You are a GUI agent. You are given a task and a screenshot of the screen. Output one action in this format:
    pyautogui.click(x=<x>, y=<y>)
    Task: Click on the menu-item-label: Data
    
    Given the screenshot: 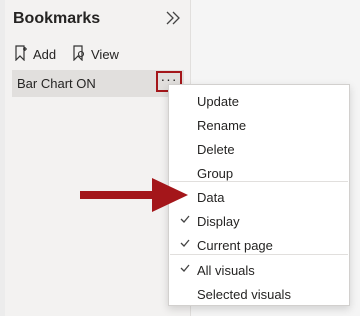 What is the action you would take?
    pyautogui.click(x=211, y=197)
    